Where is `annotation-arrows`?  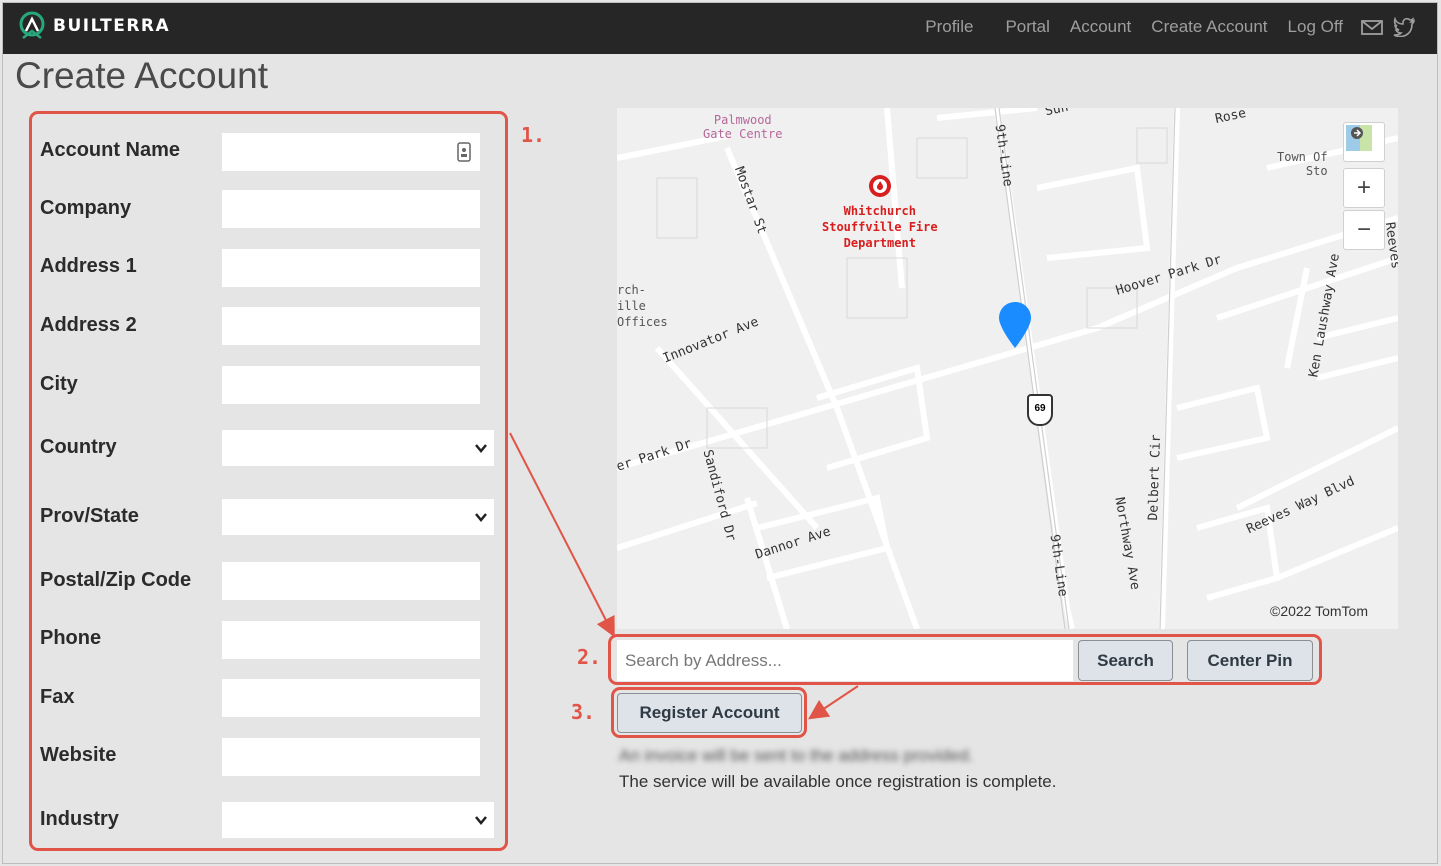
annotation-arrows is located at coordinates (684, 576).